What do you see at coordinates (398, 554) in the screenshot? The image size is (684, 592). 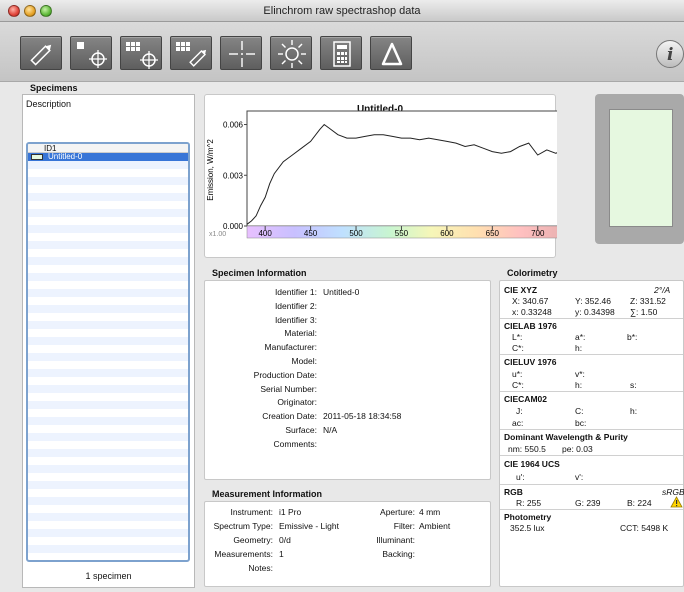 I see `measurement-field-label: Backing:` at bounding box center [398, 554].